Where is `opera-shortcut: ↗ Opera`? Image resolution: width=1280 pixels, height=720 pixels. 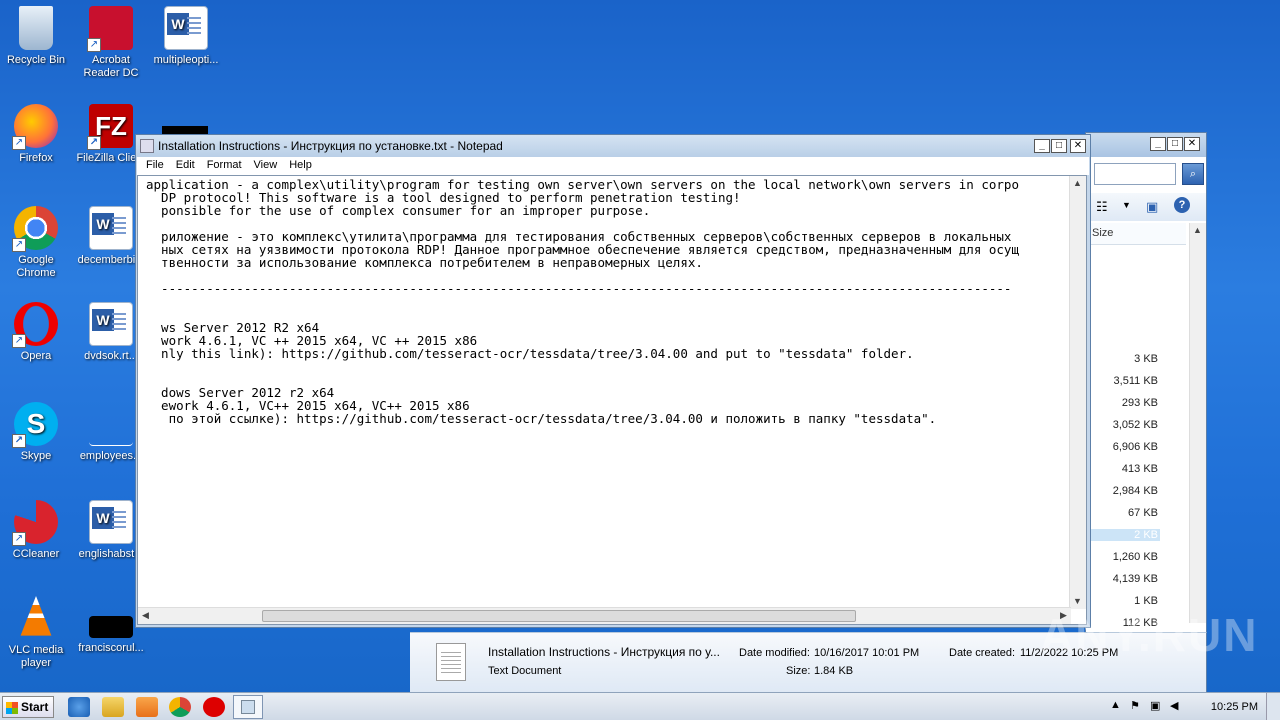
opera-shortcut: ↗ Opera is located at coordinates (37, 332).